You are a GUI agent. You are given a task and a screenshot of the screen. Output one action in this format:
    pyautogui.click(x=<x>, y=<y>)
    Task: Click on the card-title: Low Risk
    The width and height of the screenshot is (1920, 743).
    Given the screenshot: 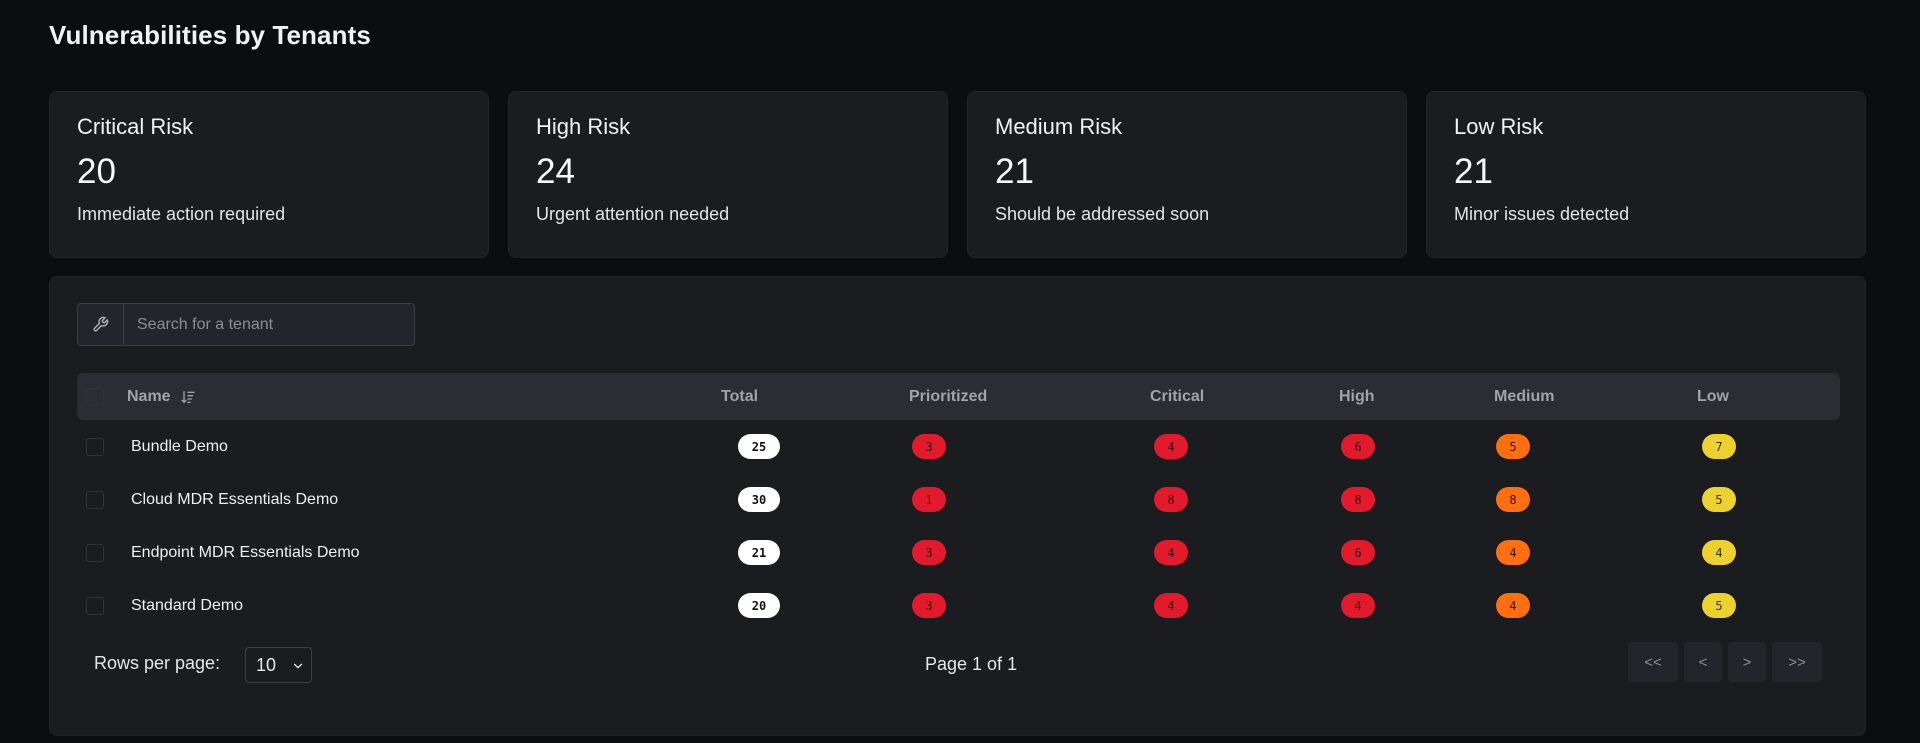 What is the action you would take?
    pyautogui.click(x=1499, y=126)
    